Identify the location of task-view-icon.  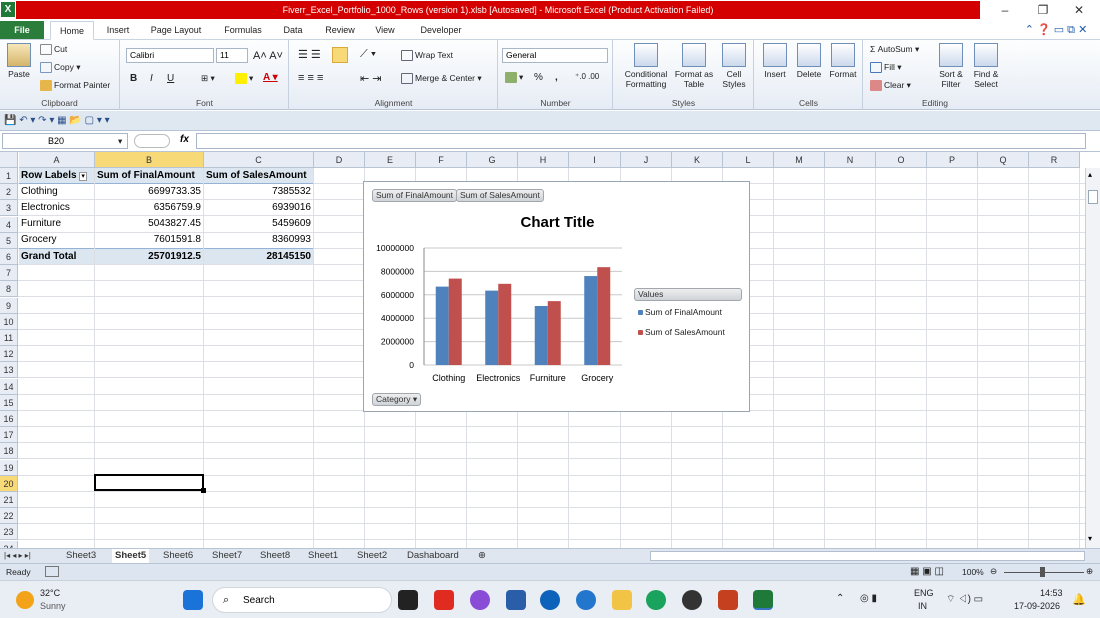
(408, 600).